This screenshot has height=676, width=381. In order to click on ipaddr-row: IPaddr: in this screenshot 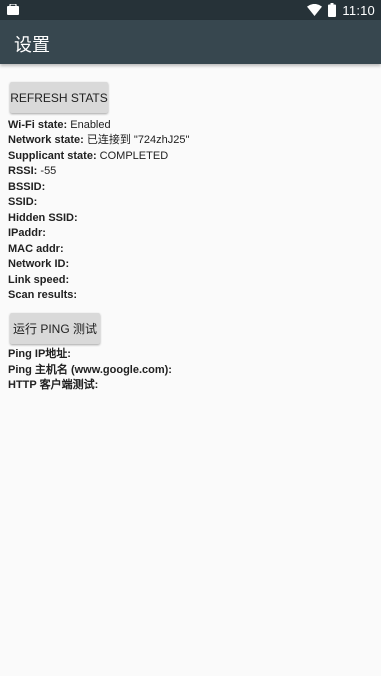, I will do `click(27, 233)`.